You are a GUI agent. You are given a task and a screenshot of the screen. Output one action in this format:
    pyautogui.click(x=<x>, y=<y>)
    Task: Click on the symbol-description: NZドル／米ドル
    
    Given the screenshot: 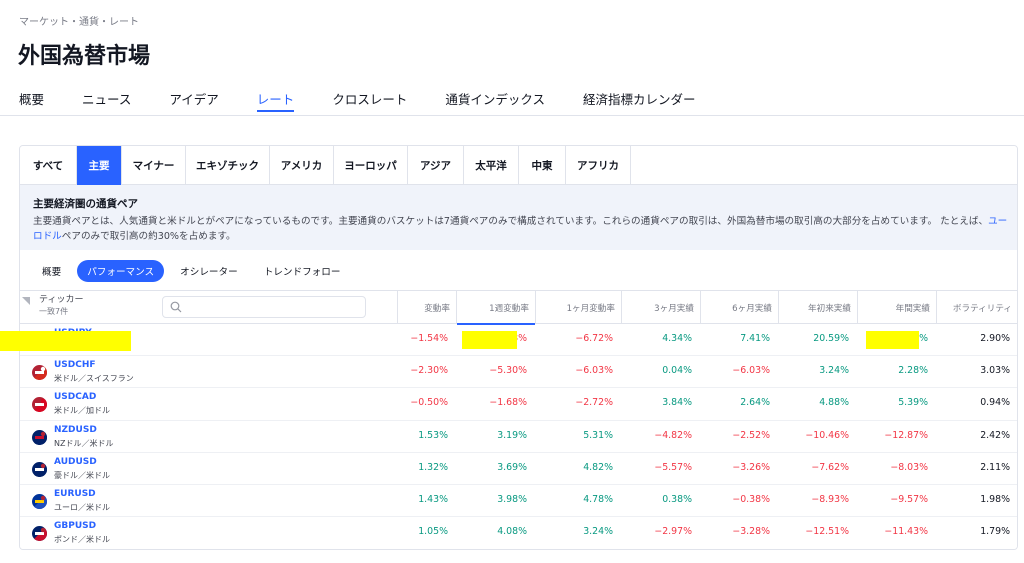 What is the action you would take?
    pyautogui.click(x=84, y=443)
    